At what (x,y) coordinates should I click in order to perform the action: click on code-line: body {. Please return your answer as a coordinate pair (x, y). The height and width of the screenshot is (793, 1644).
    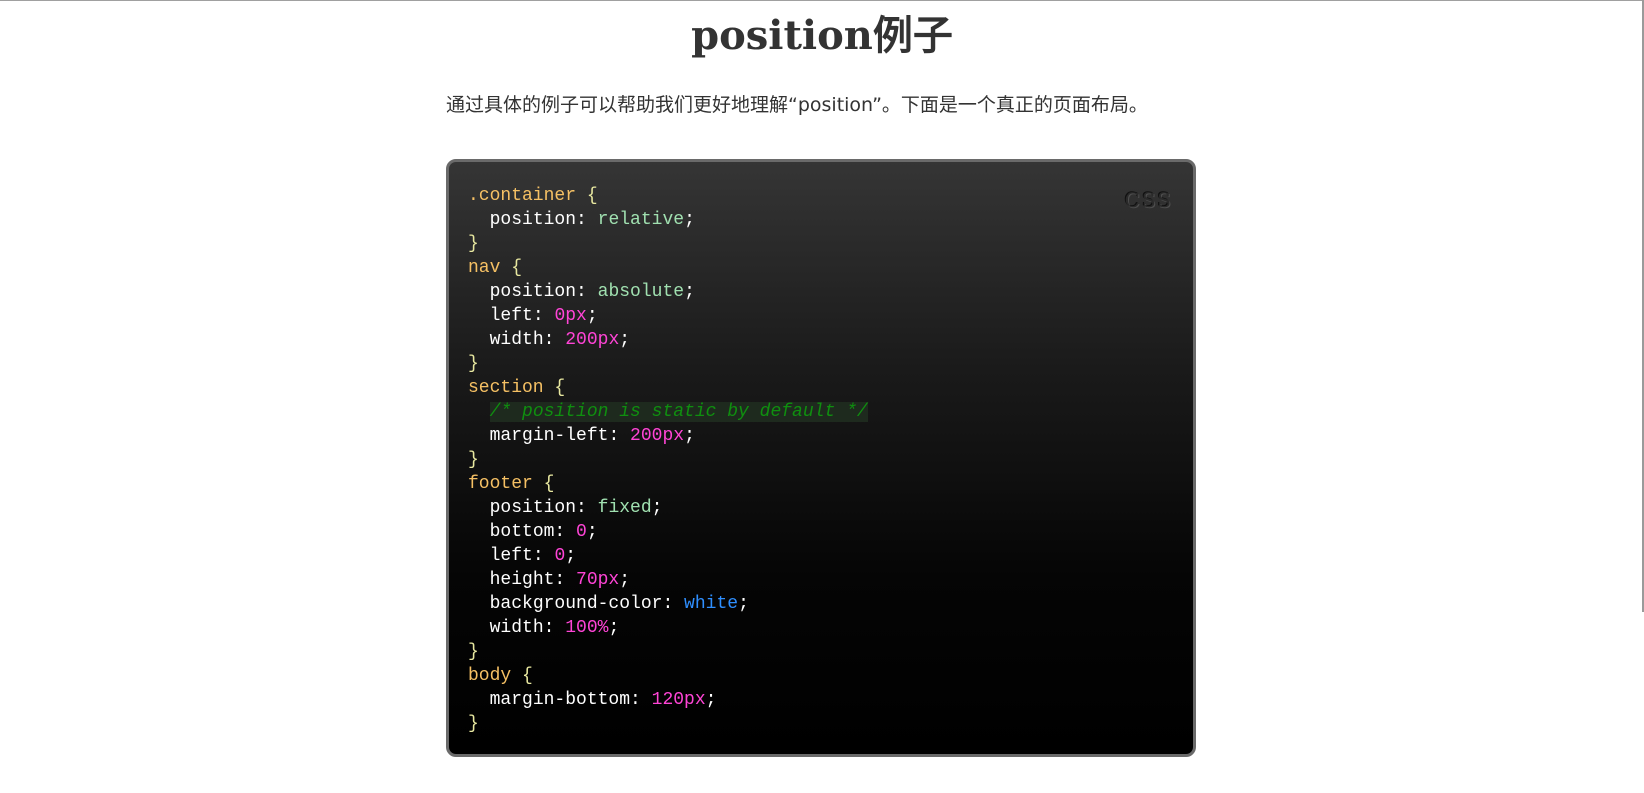
    Looking at the image, I should click on (668, 676).